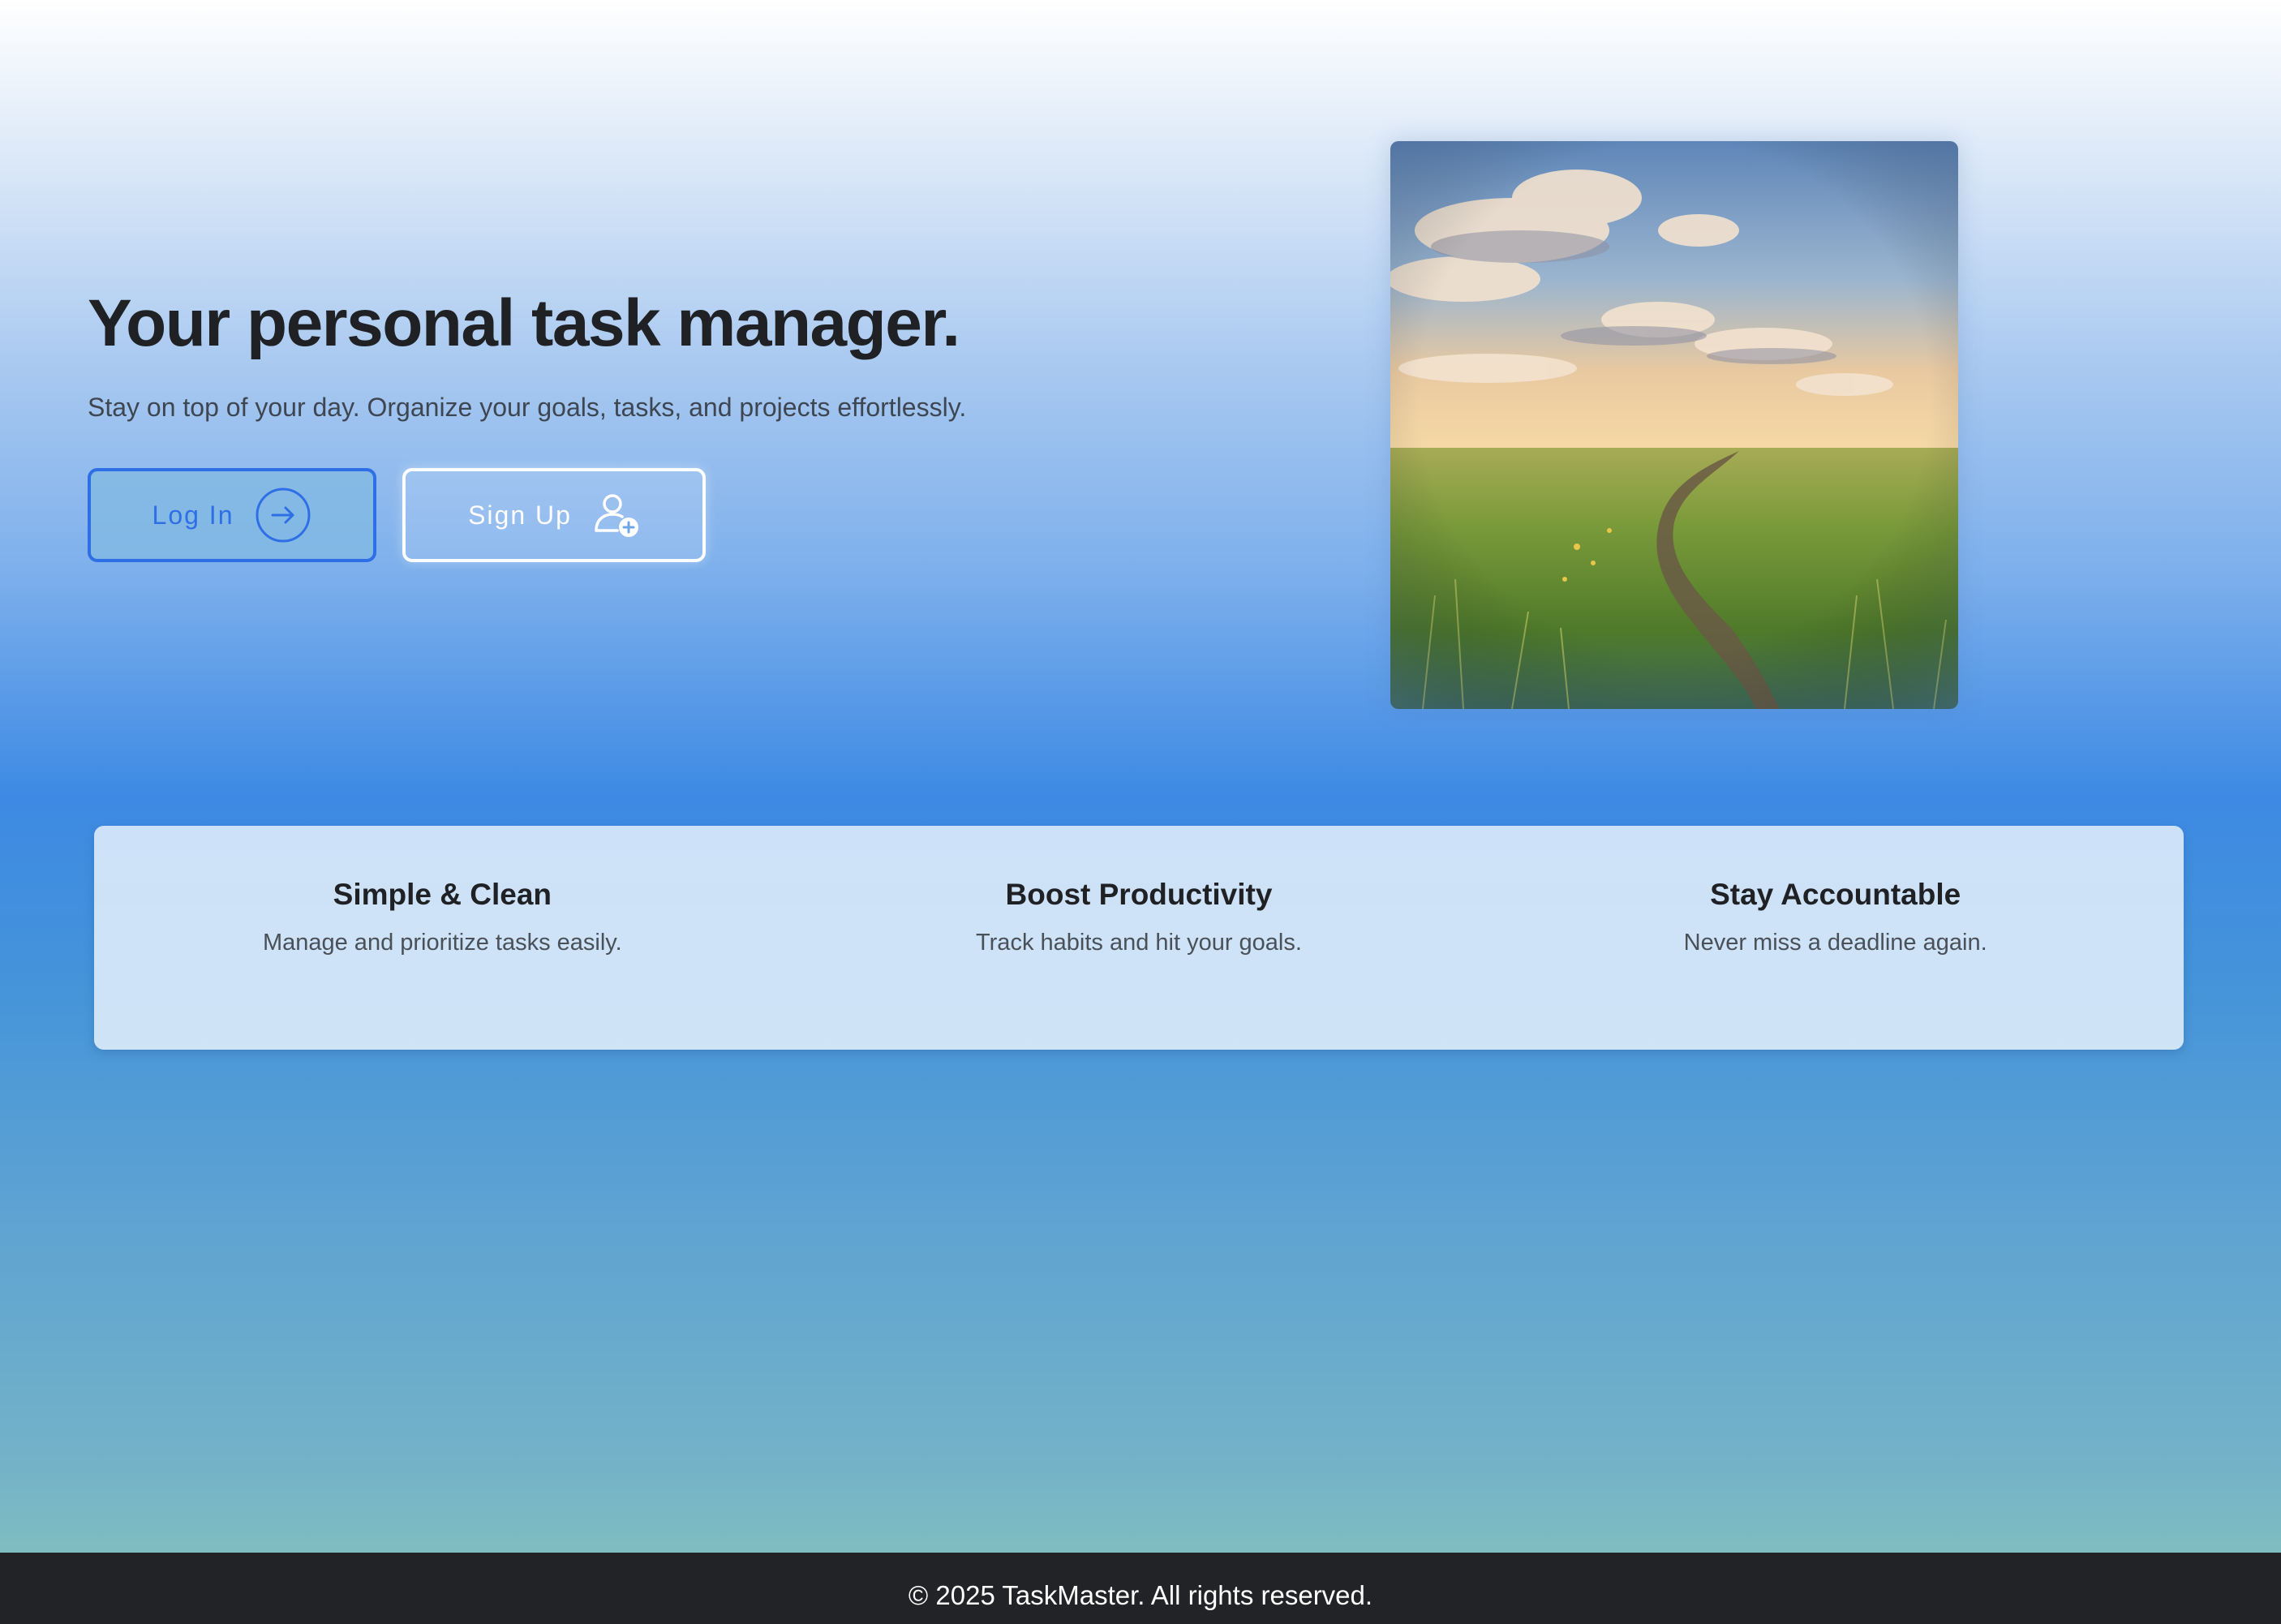 This screenshot has width=2281, height=1624. I want to click on feature-title: Stay Accountable, so click(1835, 894).